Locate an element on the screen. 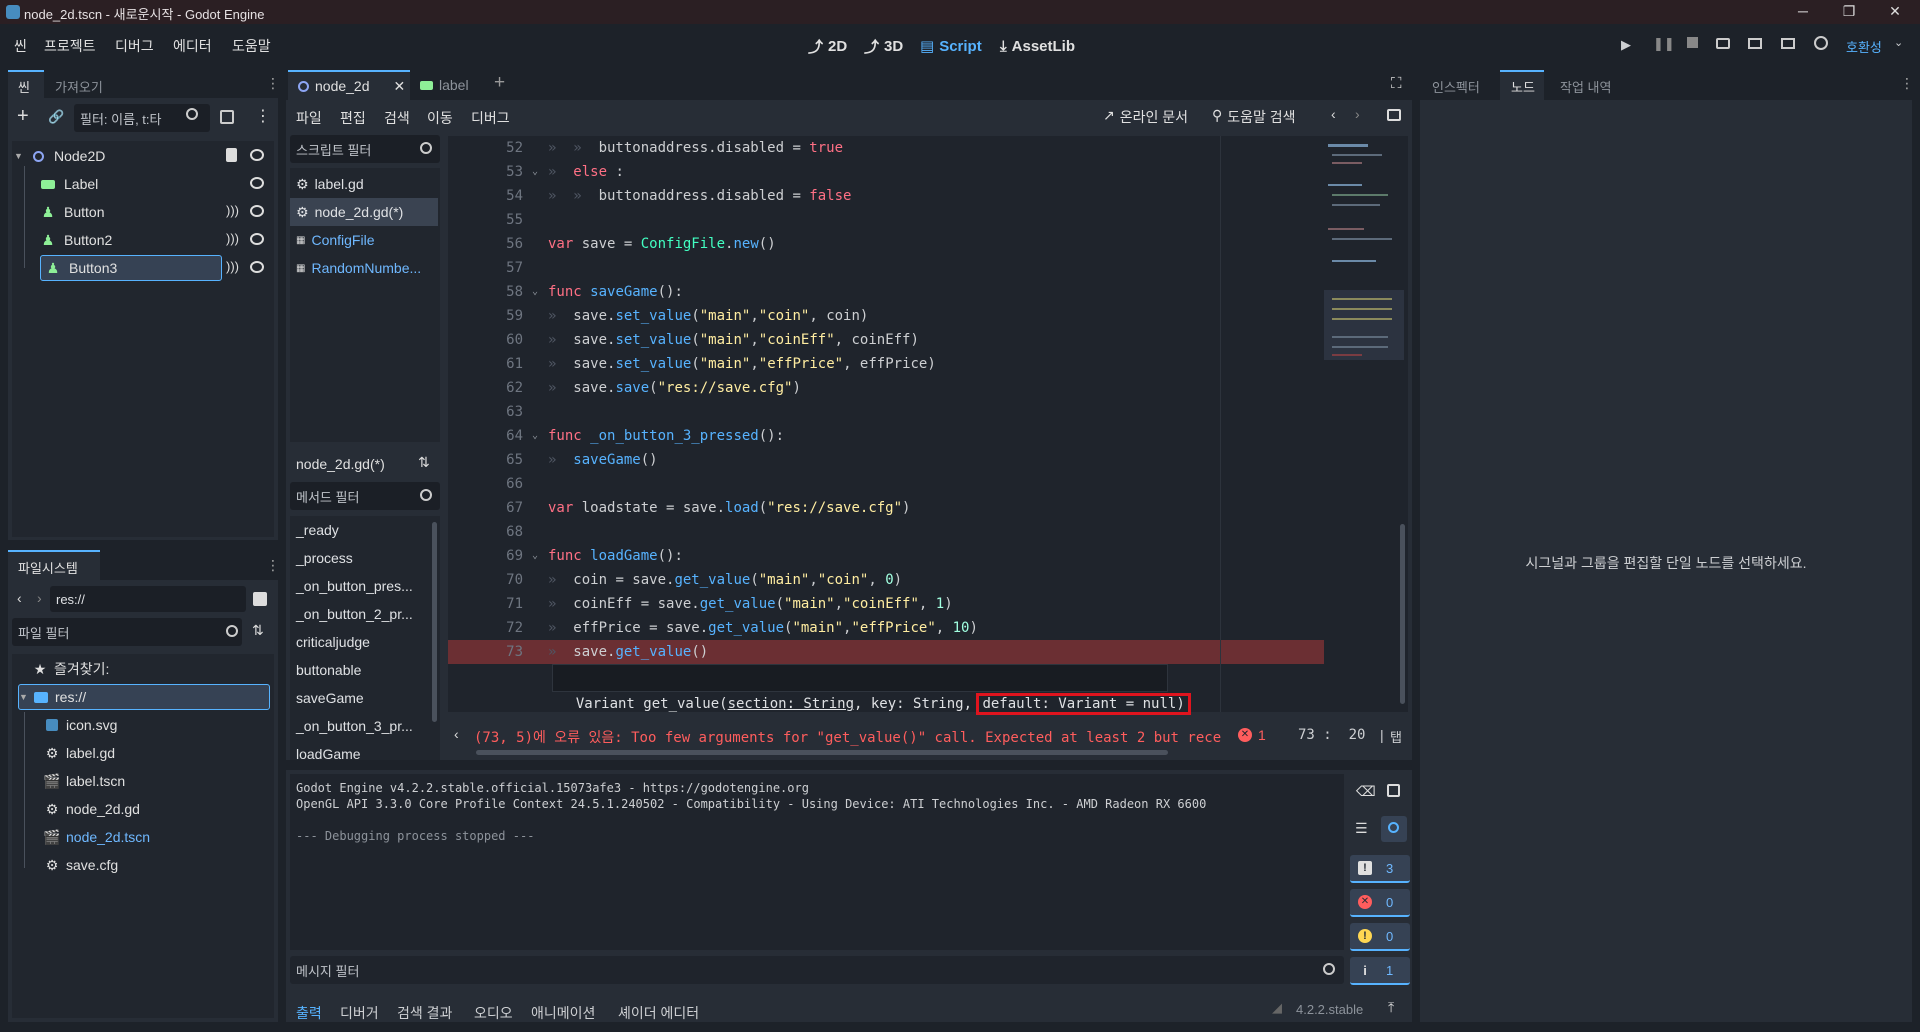 The image size is (1920, 1032). workspace-assetlib-button: ⤓ AssetLib is located at coordinates (1037, 46).